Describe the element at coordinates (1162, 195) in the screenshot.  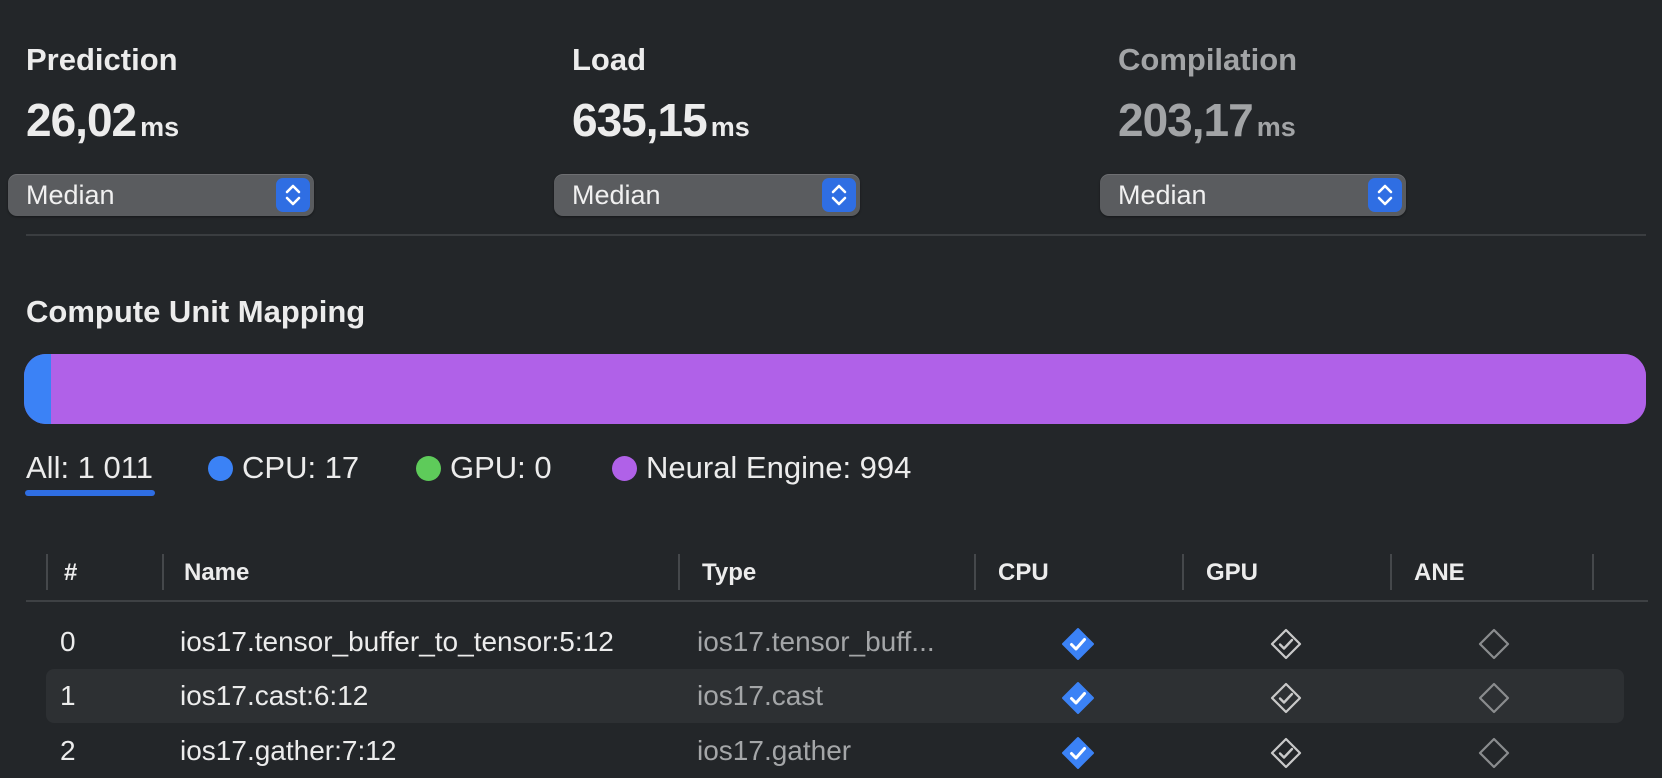
I see `compilation-aggregation-label: Median` at that location.